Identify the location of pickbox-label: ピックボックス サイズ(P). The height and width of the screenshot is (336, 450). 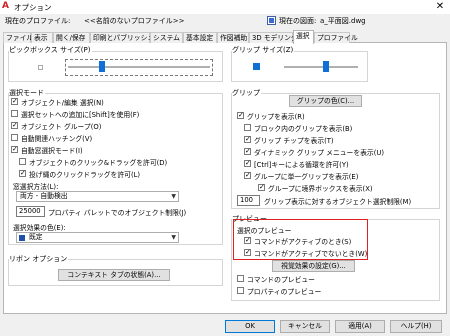
(50, 50).